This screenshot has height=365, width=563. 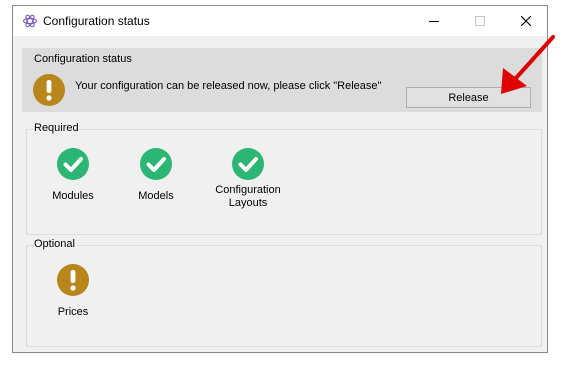 I want to click on required-item-label: Modules, so click(x=73, y=196).